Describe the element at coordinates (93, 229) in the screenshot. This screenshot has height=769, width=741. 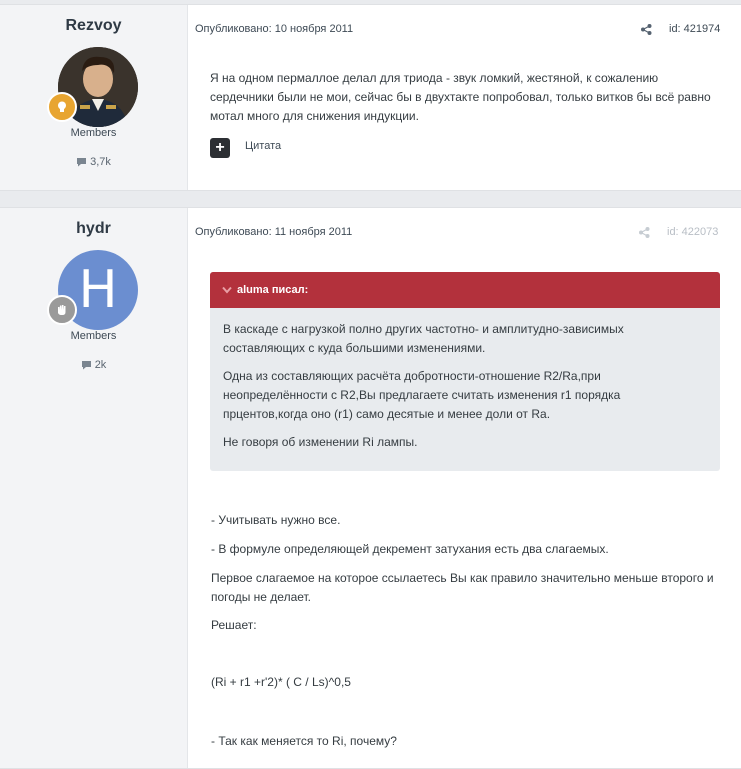
I see `author-name: hydr` at that location.